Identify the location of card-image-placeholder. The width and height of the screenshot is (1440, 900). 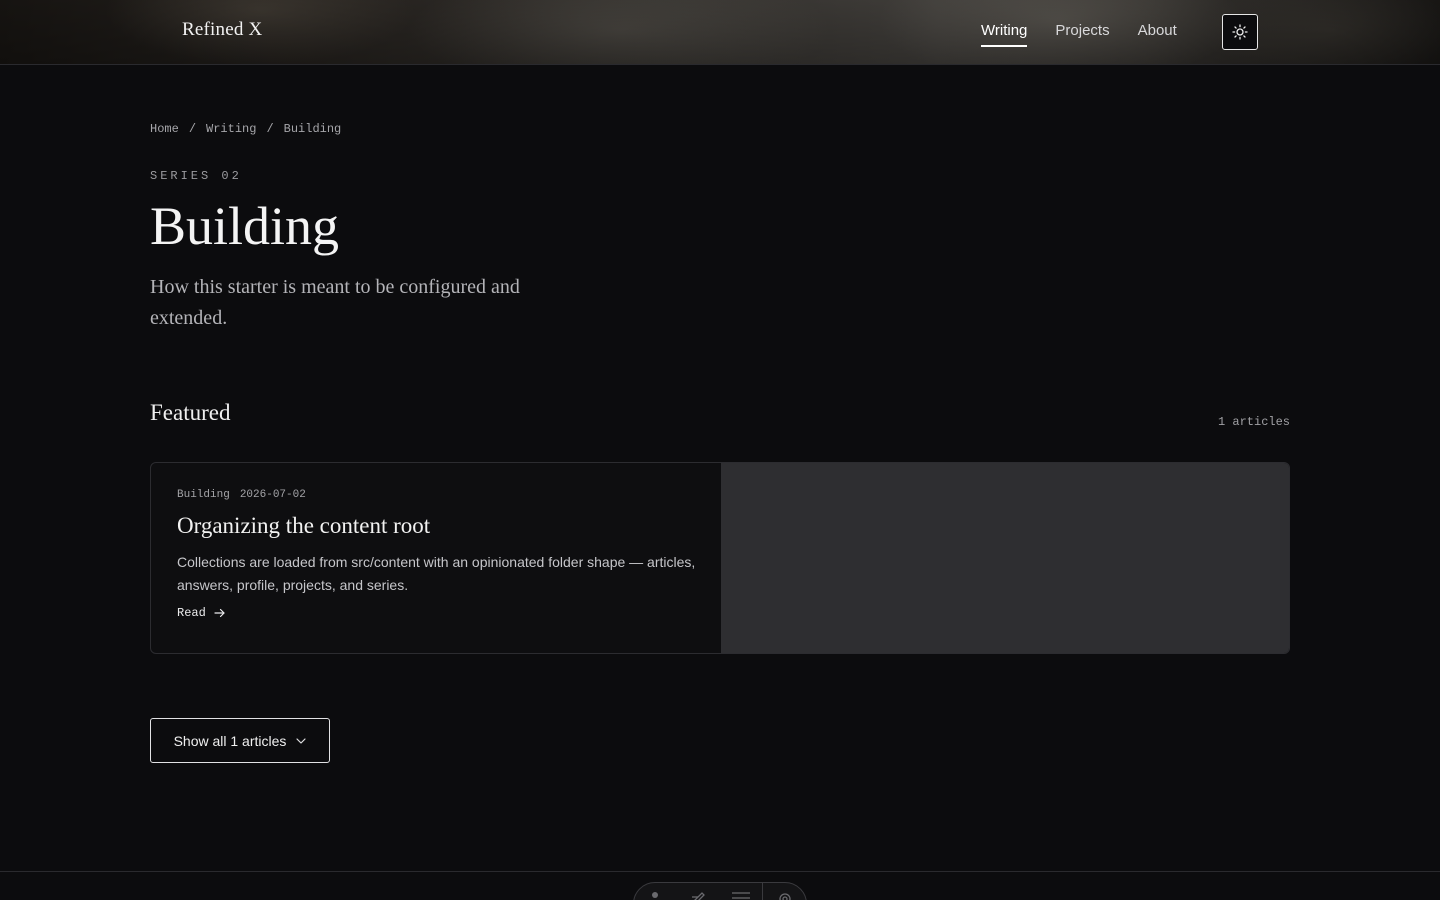
(1005, 558).